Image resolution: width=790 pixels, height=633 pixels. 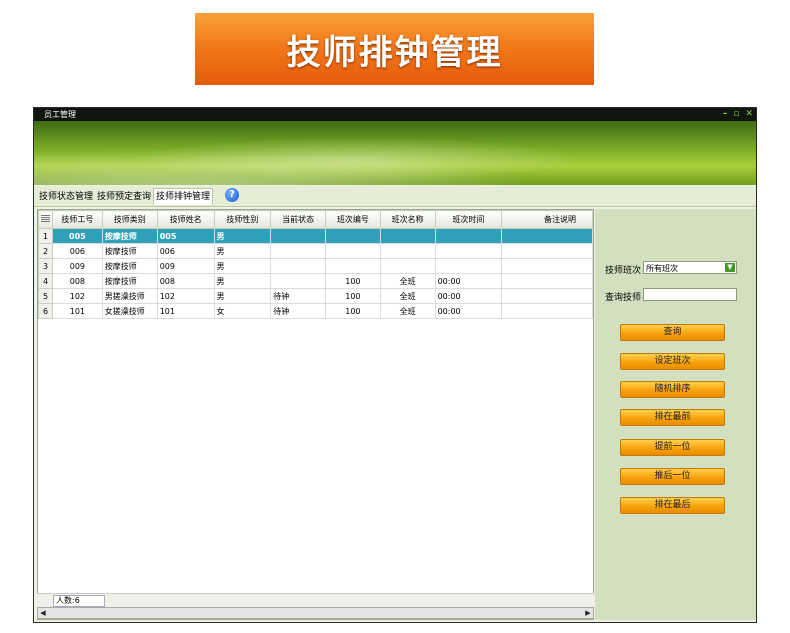 I want to click on restore-icon: ▫, so click(x=736, y=114).